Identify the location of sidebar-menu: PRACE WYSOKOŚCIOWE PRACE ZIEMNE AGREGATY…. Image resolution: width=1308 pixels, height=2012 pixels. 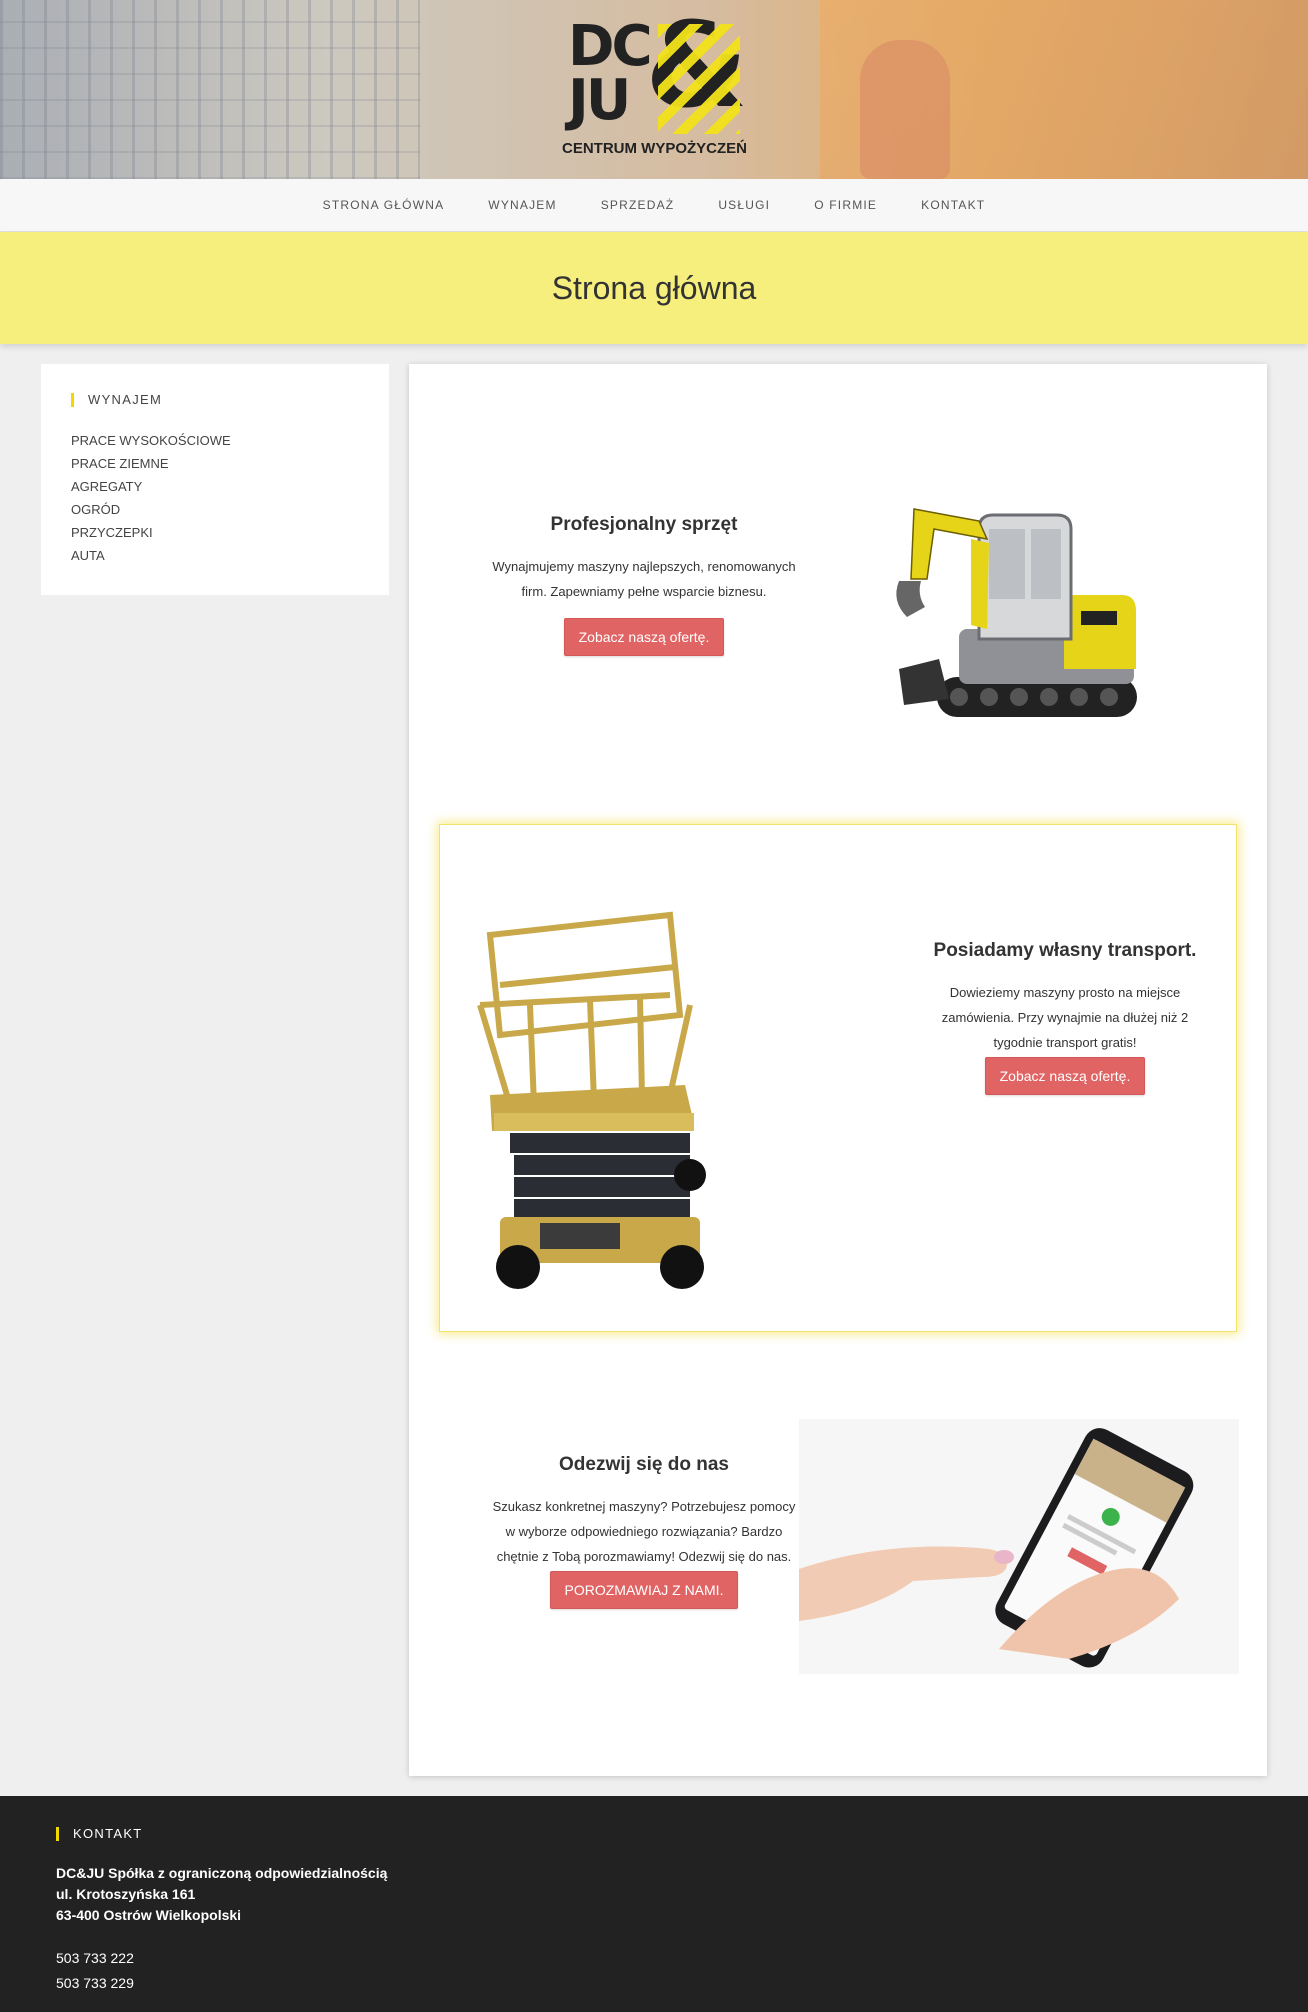
(215, 498).